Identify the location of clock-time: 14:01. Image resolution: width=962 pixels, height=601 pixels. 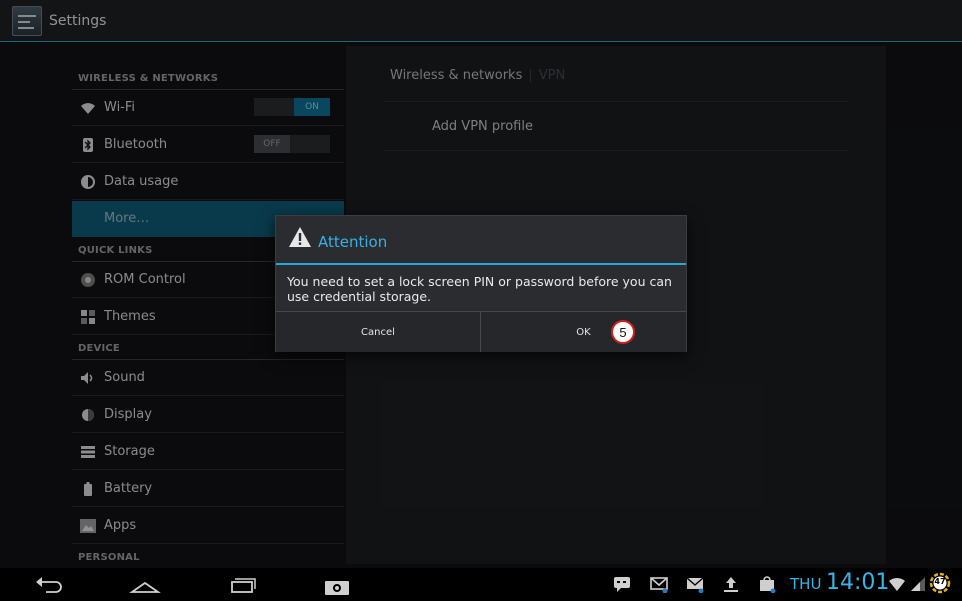
(857, 582).